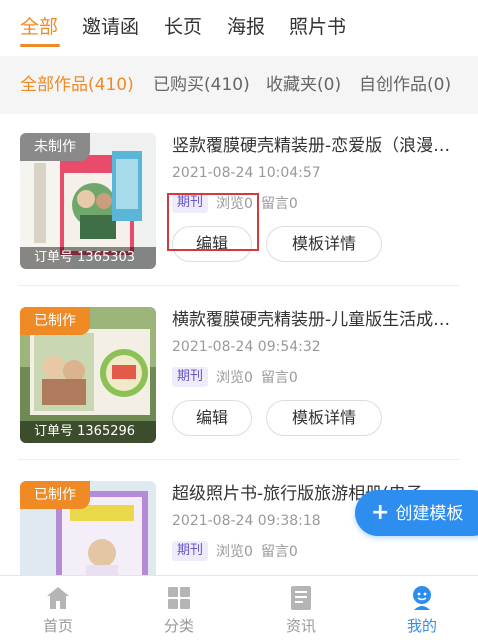 This screenshot has height=640, width=478. I want to click on top-tab-bar: 全部 邀请函 长页 海报 照片书, so click(239, 28).